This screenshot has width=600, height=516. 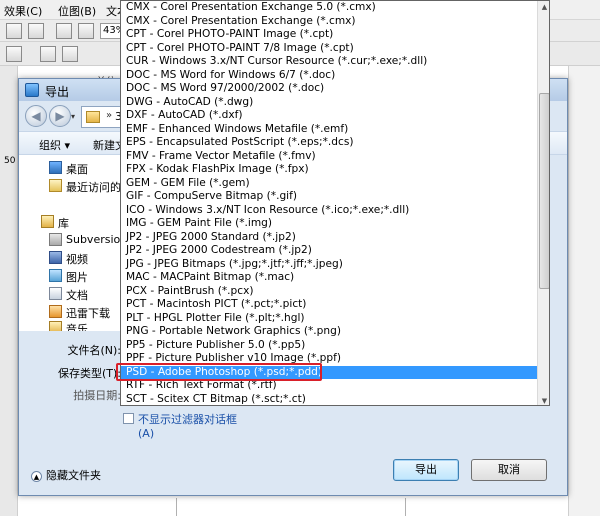 I want to click on nav-item-desktop: 桌面, so click(x=71, y=168).